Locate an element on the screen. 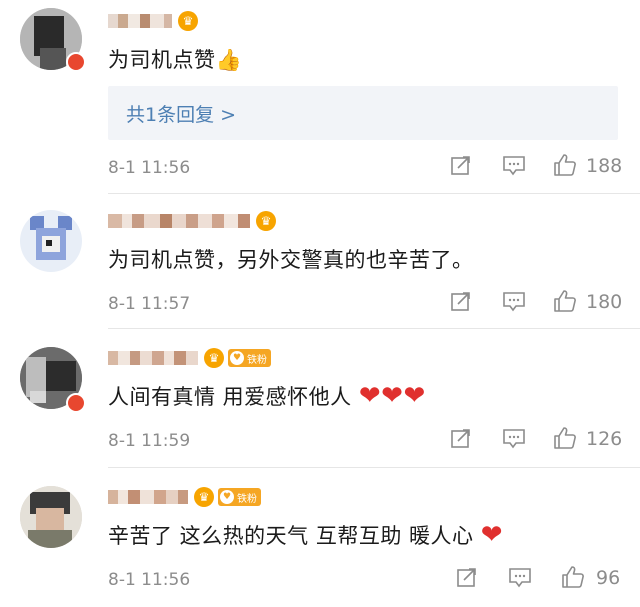 The height and width of the screenshot is (607, 640). comment-text: 辛苦了 这么热的天气 互帮互助 暖人心 ❤ is located at coordinates (305, 535).